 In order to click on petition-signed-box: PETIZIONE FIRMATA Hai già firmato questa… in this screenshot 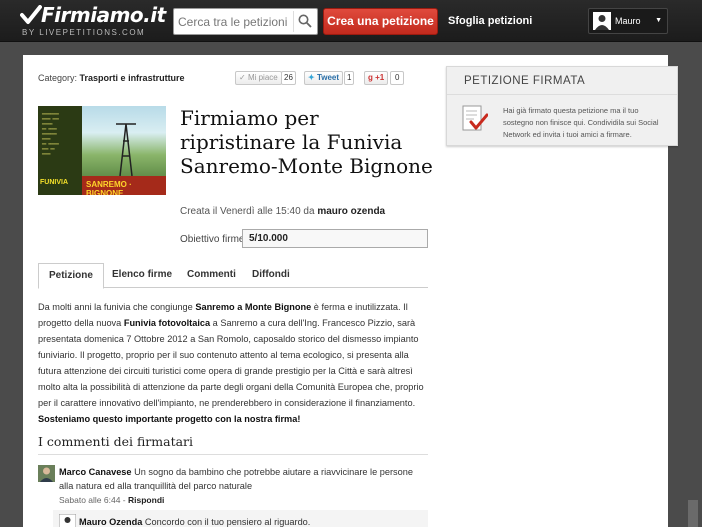, I will do `click(562, 106)`.